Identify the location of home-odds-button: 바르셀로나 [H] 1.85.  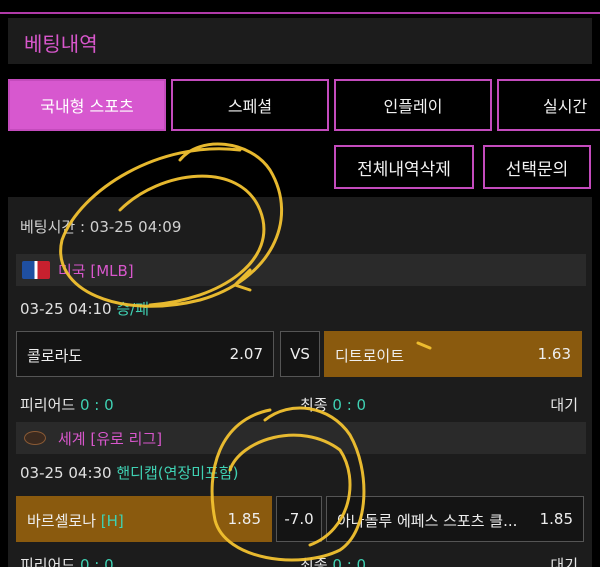
(144, 519).